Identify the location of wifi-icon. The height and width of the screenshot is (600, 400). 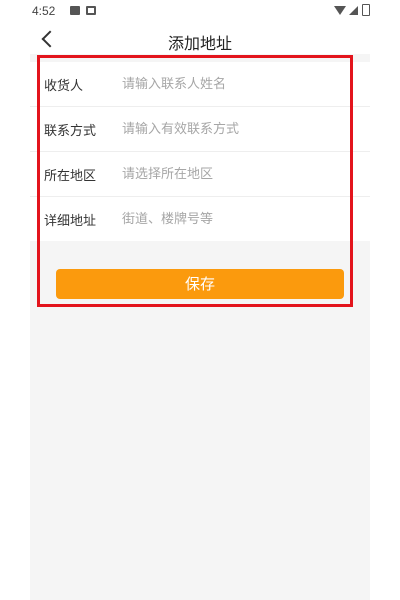
(340, 10).